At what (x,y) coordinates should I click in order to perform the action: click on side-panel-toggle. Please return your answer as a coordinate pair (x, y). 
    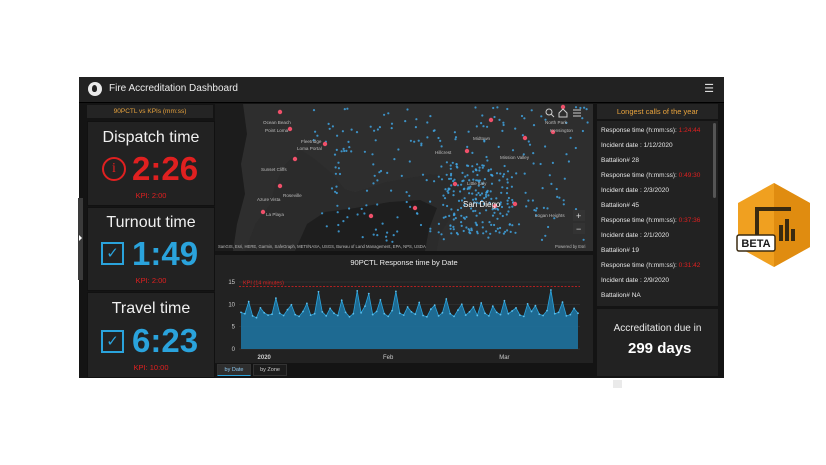
    Looking at the image, I should click on (80, 239).